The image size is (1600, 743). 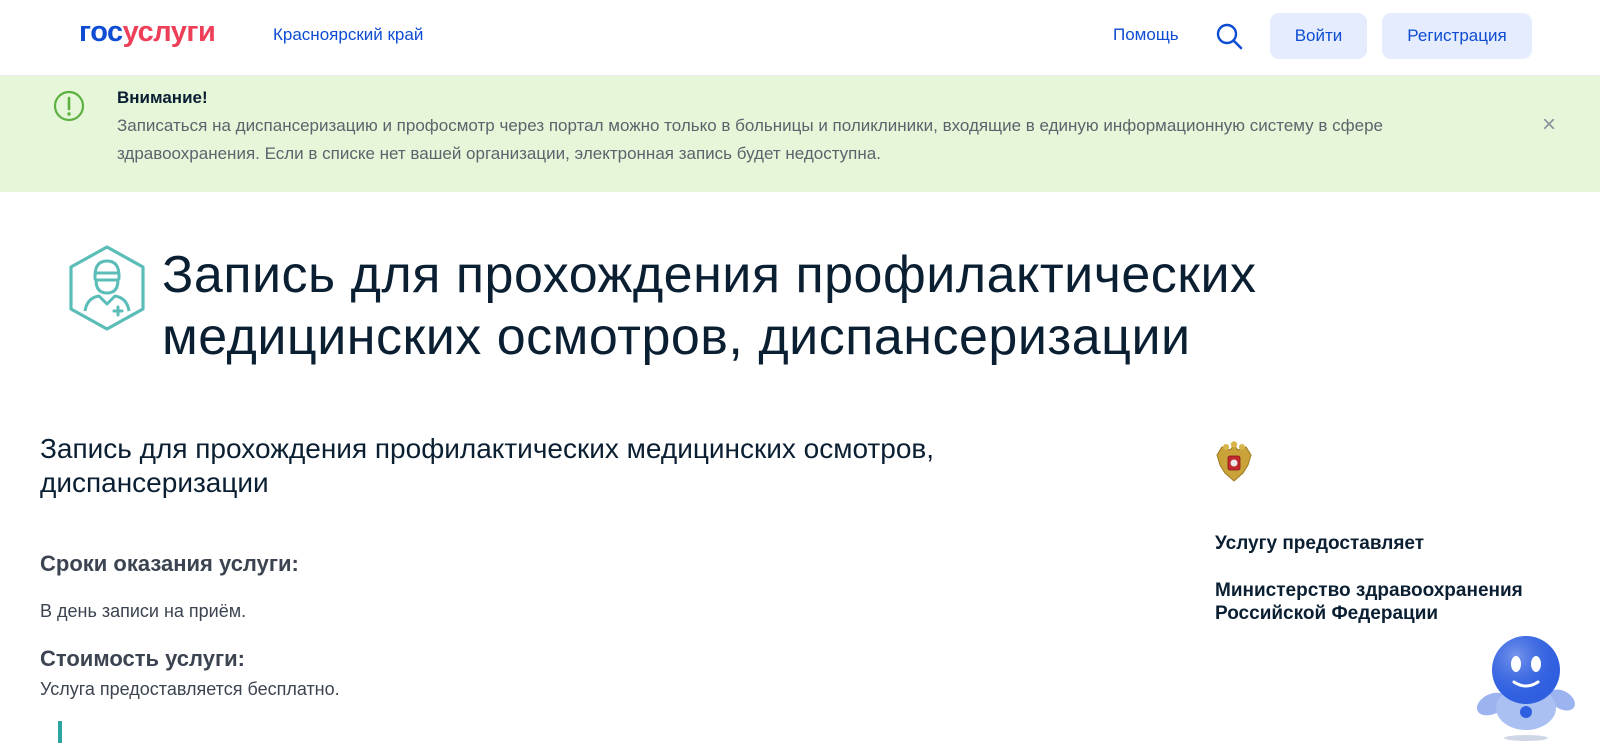 What do you see at coordinates (1146, 35) in the screenshot?
I see `help-link: Помощь` at bounding box center [1146, 35].